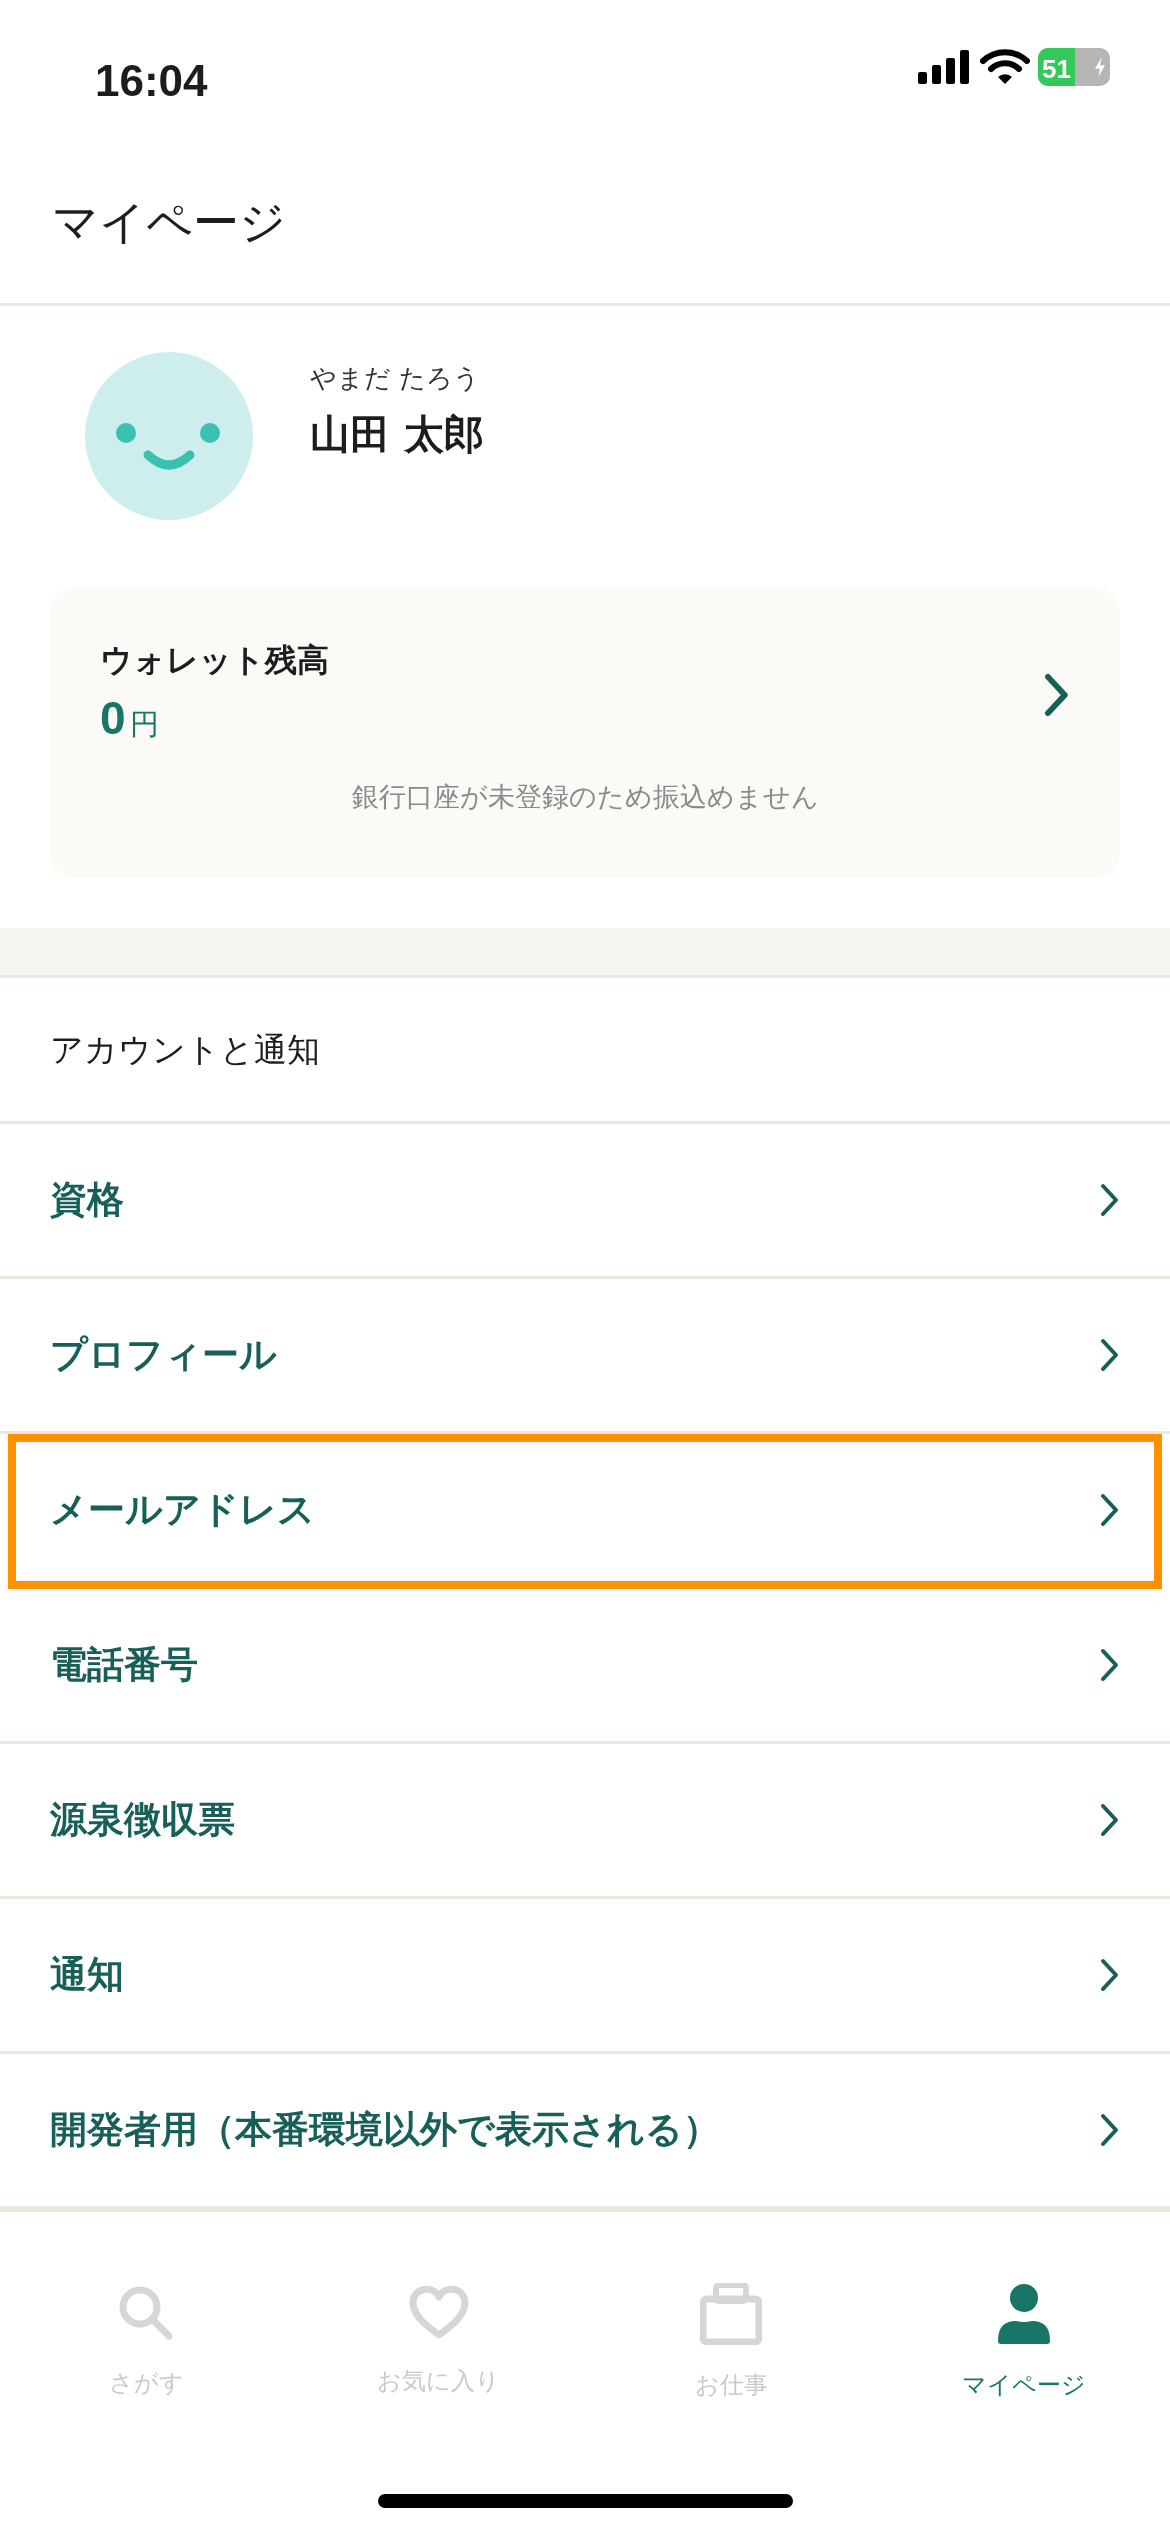 This screenshot has width=1170, height=2532. What do you see at coordinates (1023, 2314) in the screenshot?
I see `person-icon` at bounding box center [1023, 2314].